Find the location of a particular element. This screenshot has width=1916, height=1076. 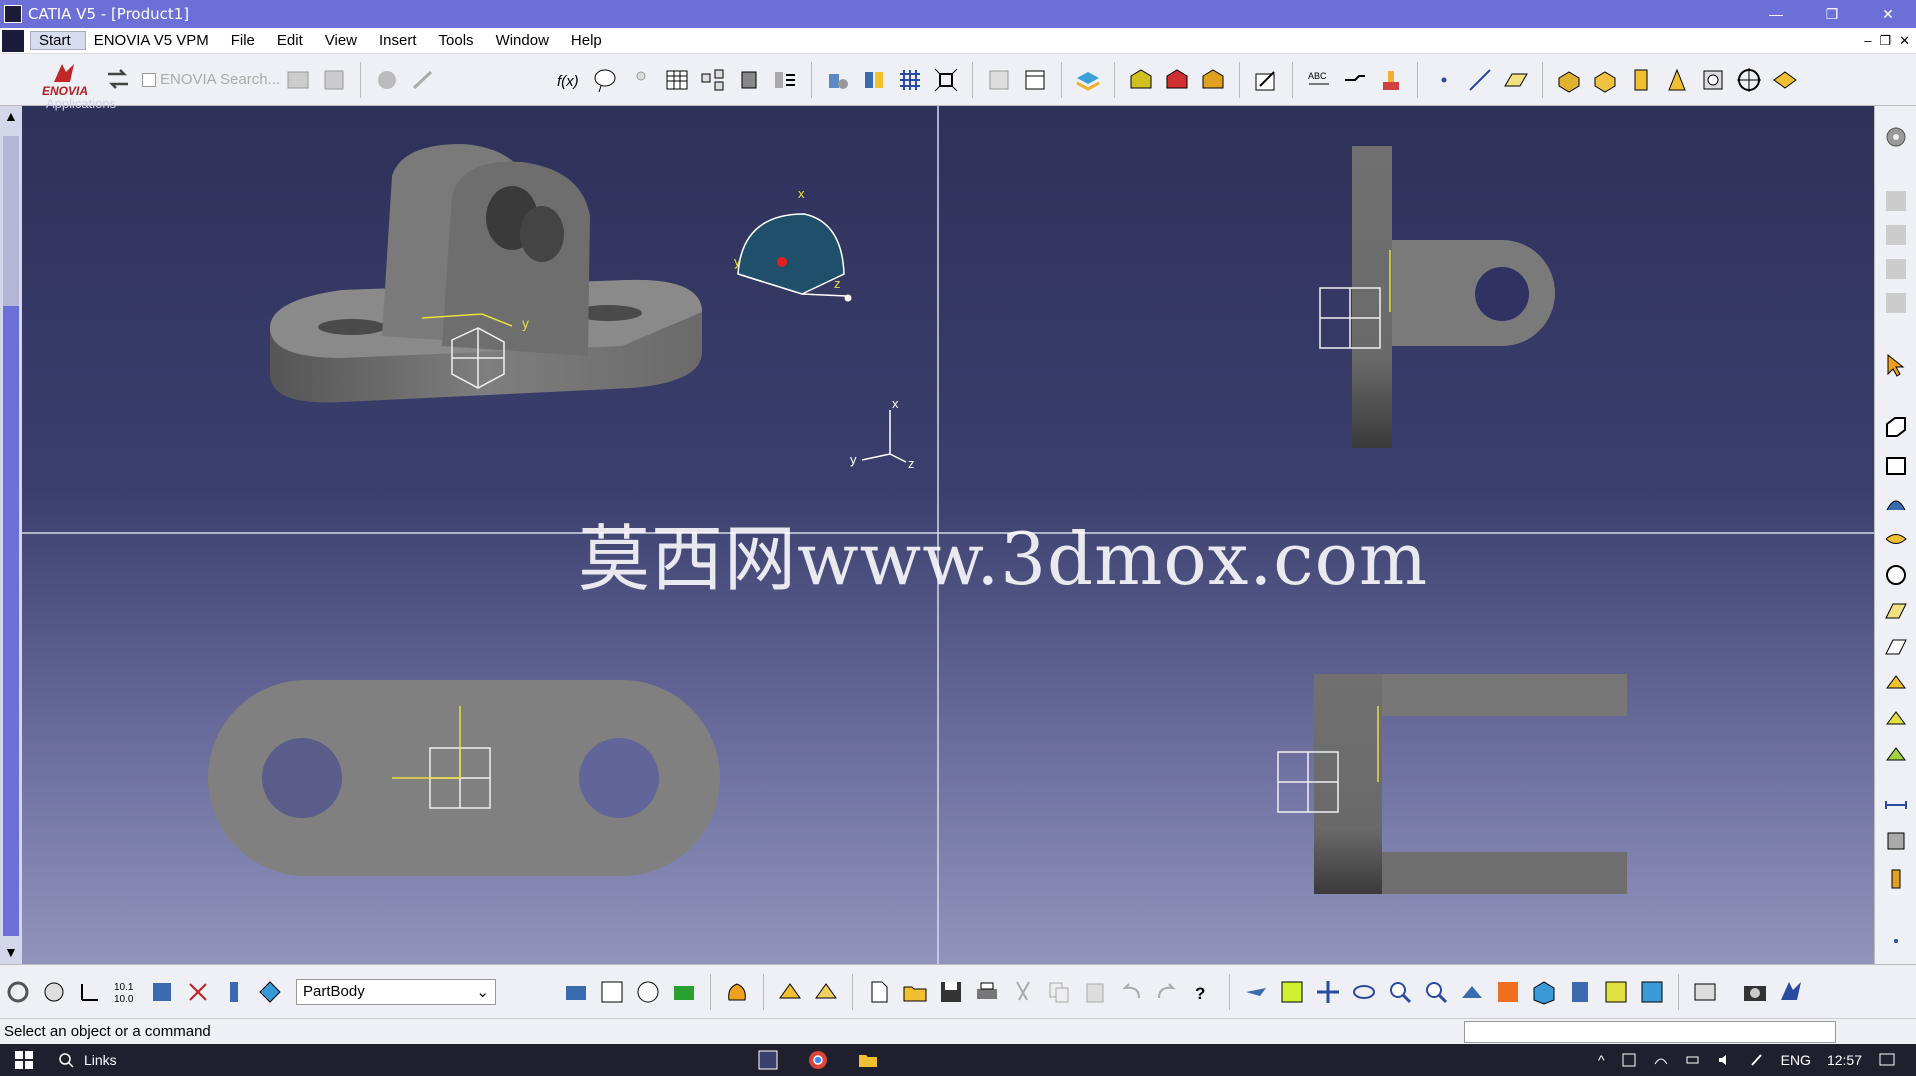

apply-material-icon is located at coordinates (838, 80).